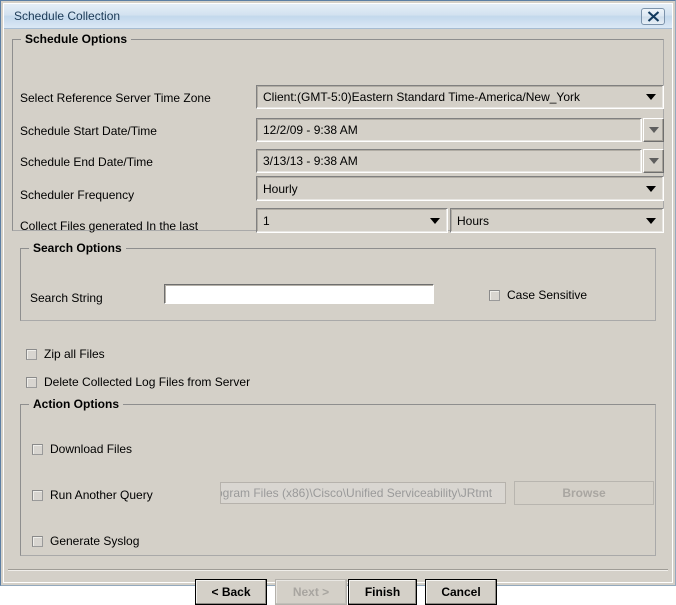 The width and height of the screenshot is (676, 605). I want to click on start-datetime-field: 12/2/09 - 9:38 AM, so click(449, 130).